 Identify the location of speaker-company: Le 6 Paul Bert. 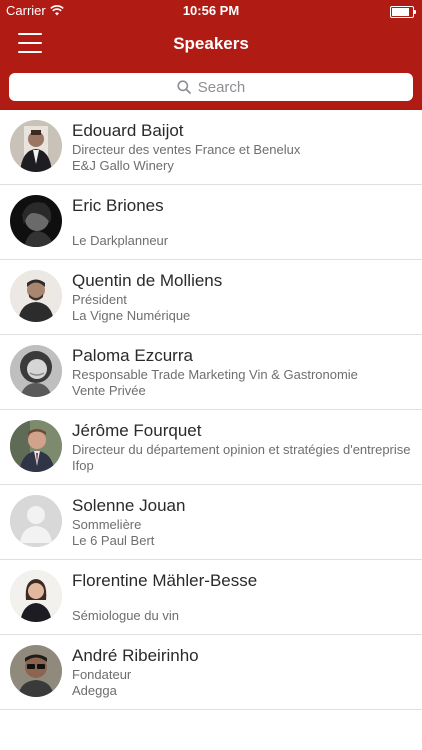
(113, 540).